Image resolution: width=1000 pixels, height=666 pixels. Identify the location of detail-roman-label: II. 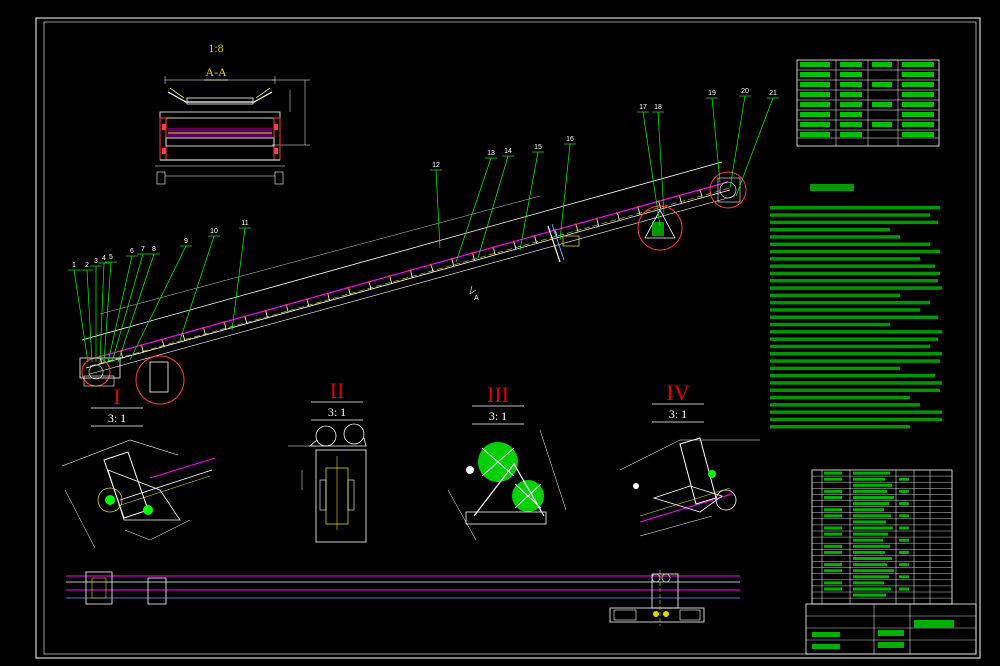
(337, 390).